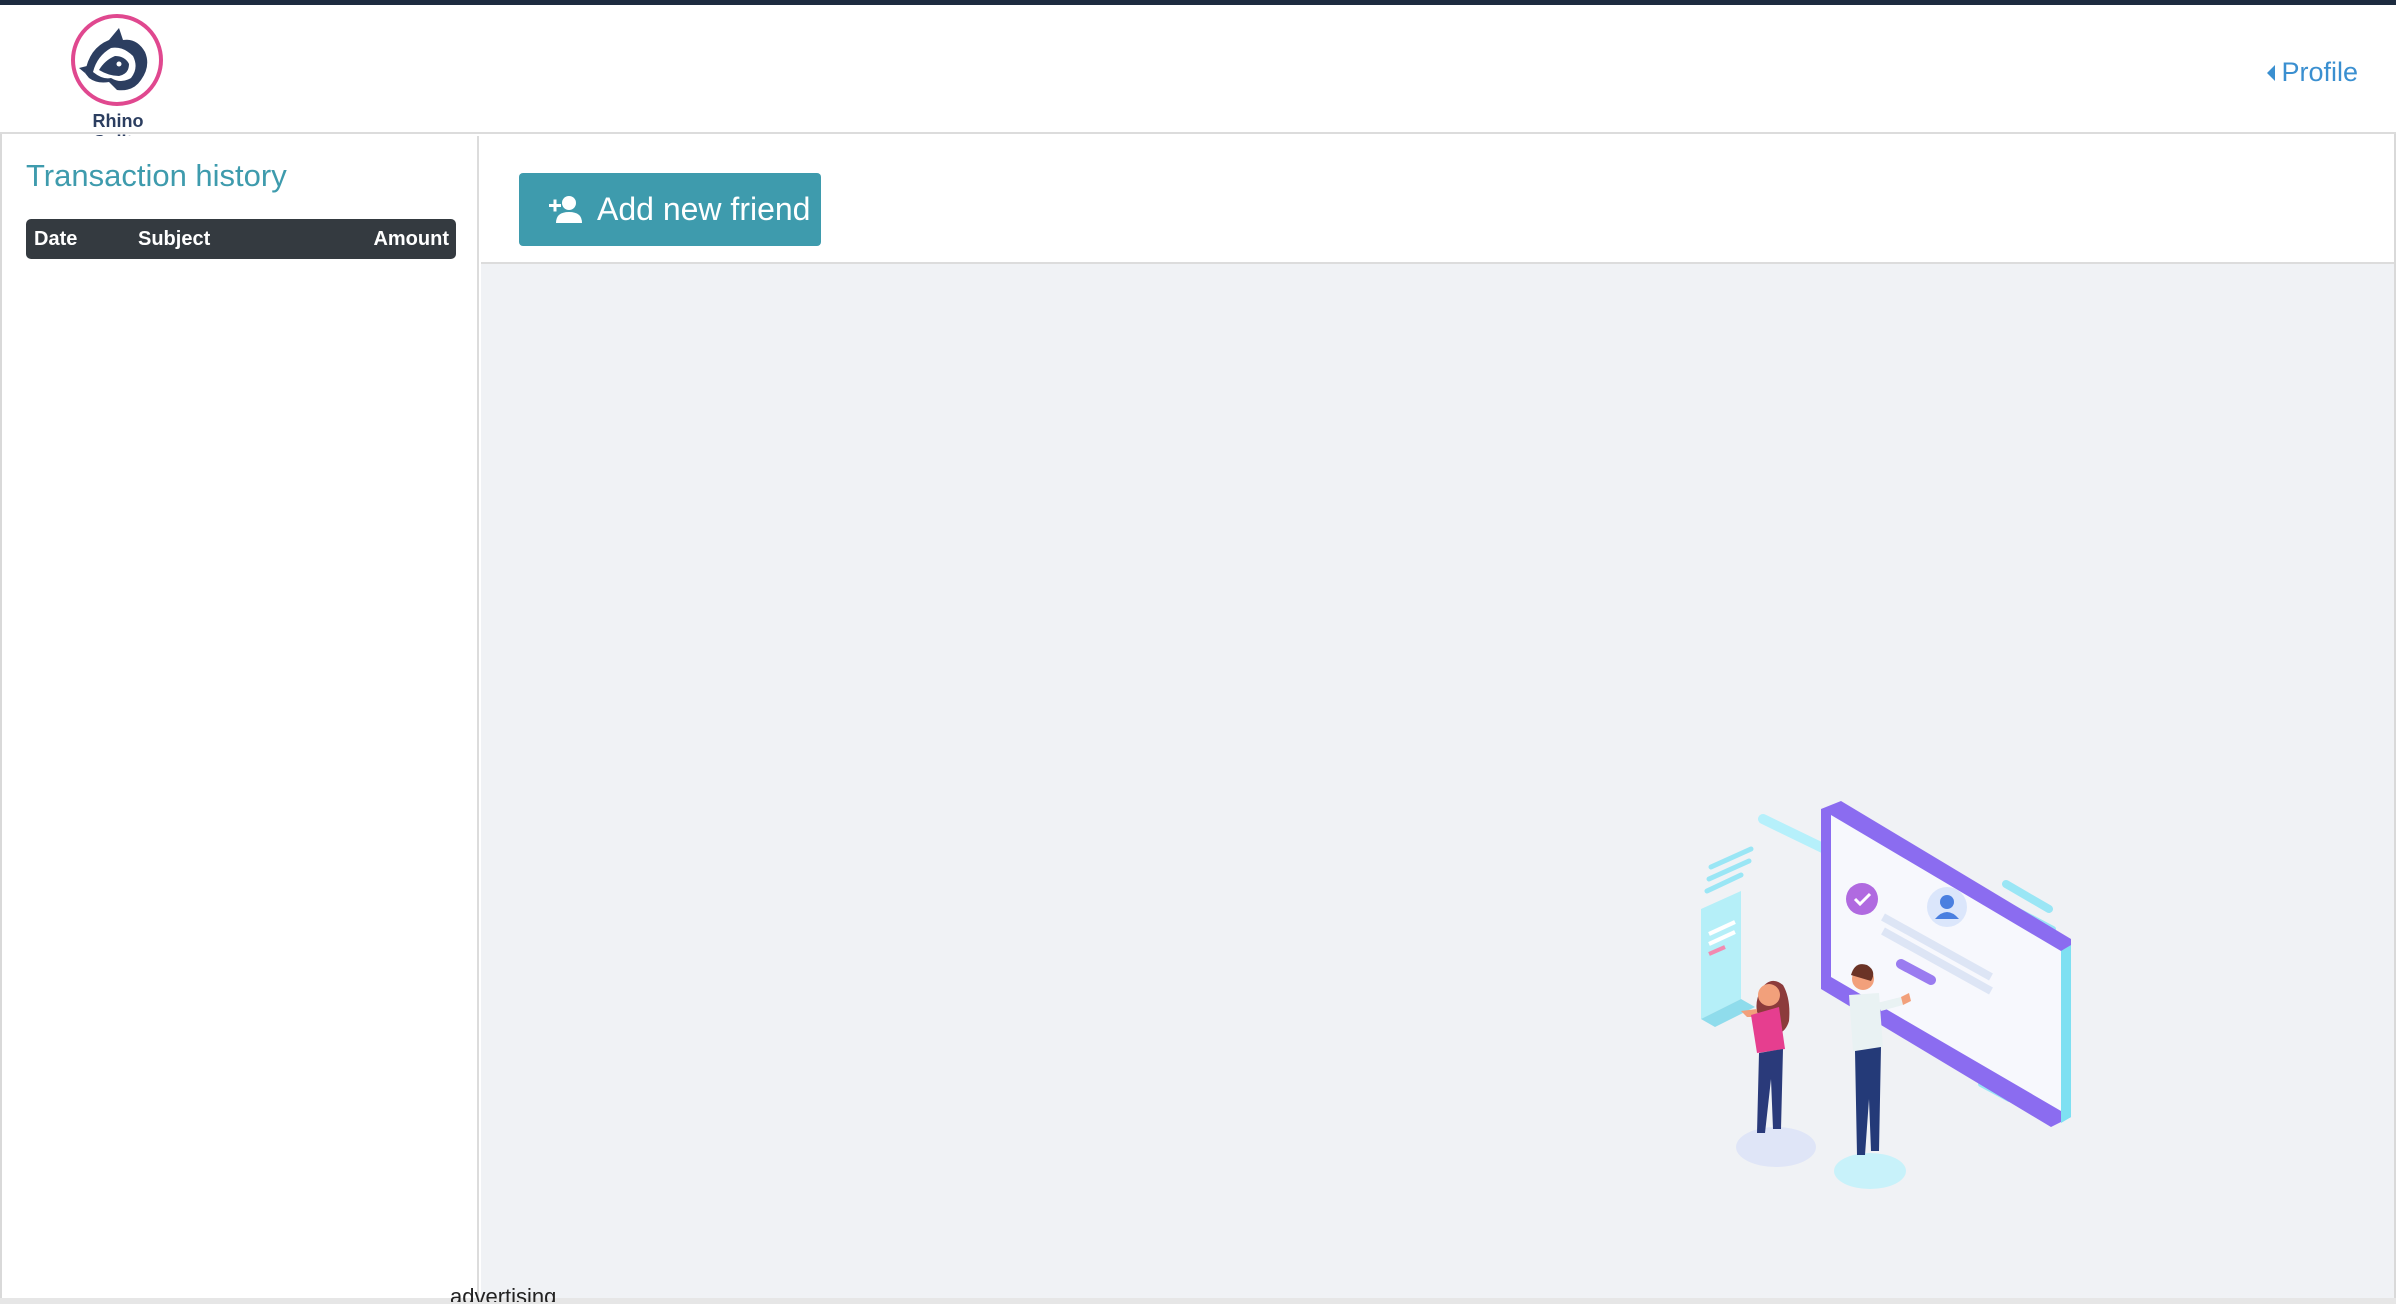 The width and height of the screenshot is (2396, 1304). I want to click on user-plus-icon, so click(565, 209).